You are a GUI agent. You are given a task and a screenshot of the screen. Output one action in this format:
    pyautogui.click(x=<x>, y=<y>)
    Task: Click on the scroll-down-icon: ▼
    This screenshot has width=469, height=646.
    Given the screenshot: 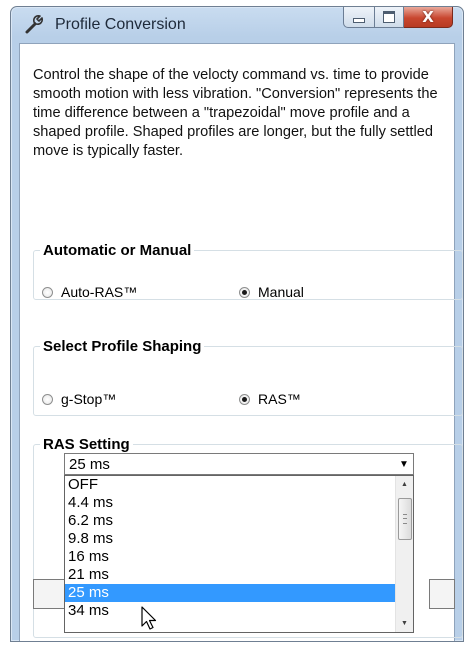 What is the action you would take?
    pyautogui.click(x=404, y=623)
    